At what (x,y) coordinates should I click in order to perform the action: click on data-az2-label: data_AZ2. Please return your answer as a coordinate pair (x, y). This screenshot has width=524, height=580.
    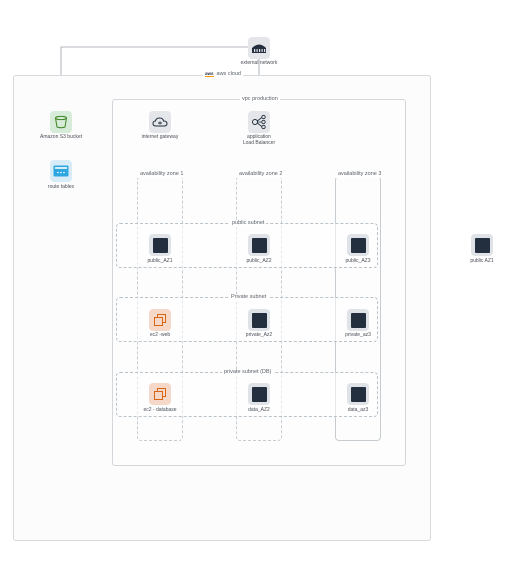
    Looking at the image, I should click on (259, 410).